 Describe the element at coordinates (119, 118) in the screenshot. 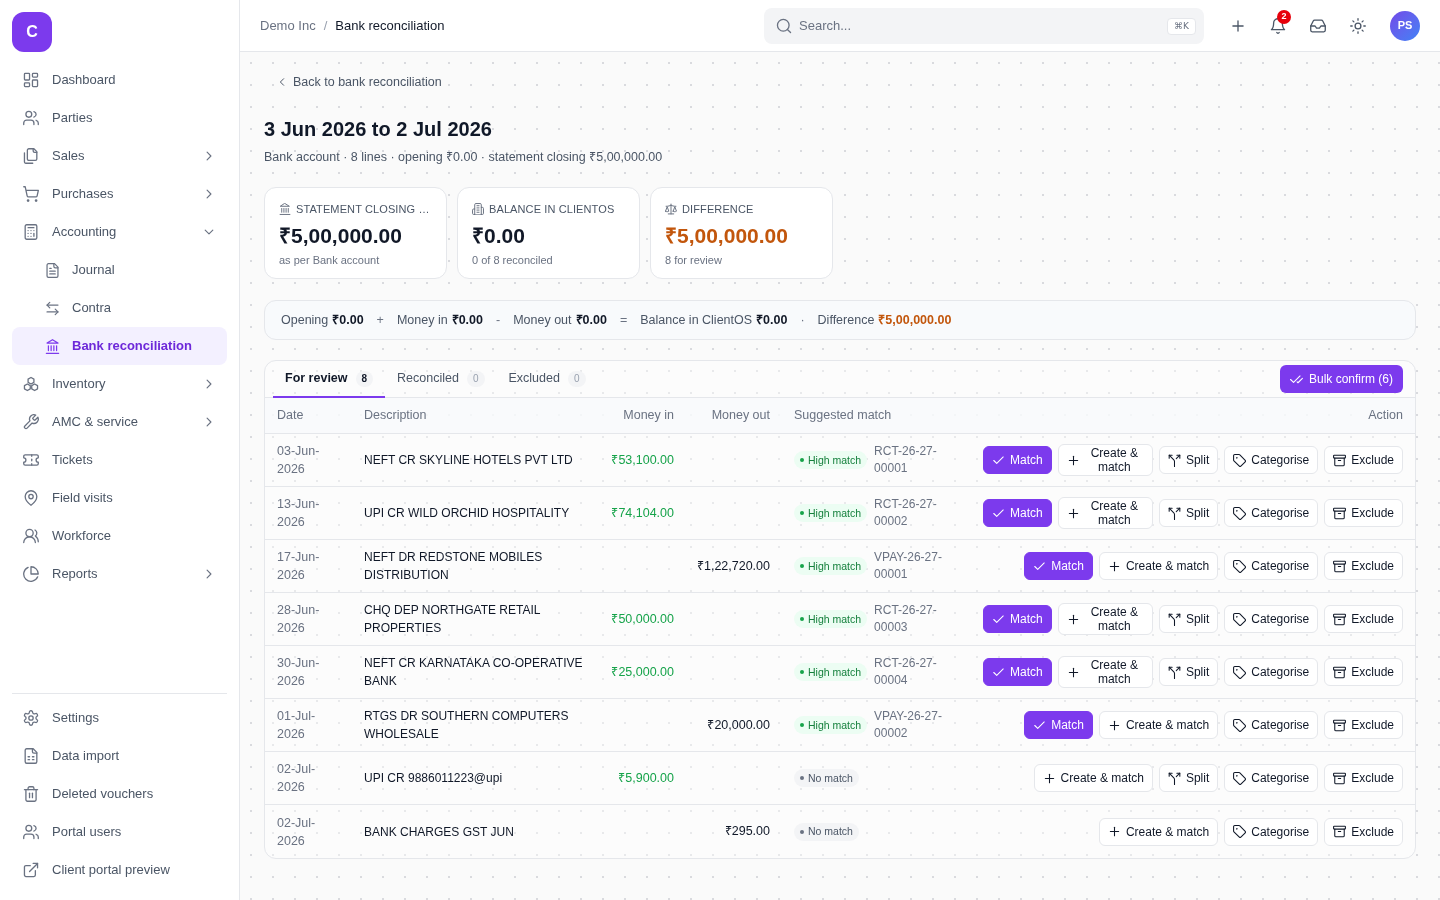

I see `sidebar-item: Parties` at that location.